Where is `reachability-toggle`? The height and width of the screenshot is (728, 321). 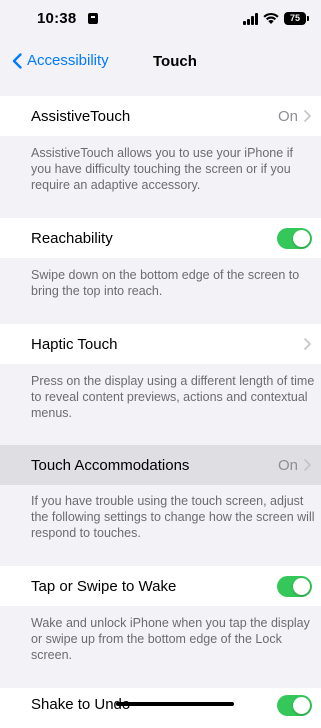
reachability-toggle is located at coordinates (294, 238).